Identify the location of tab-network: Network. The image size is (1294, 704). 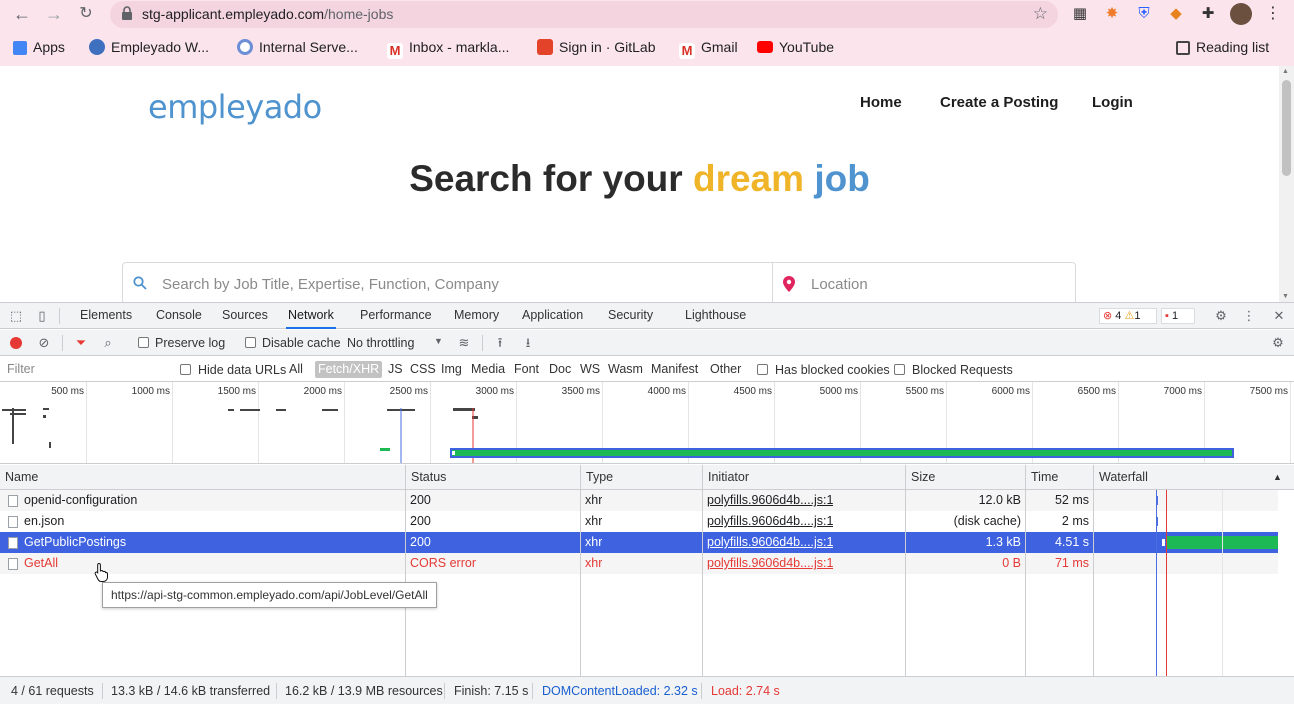
(311, 316).